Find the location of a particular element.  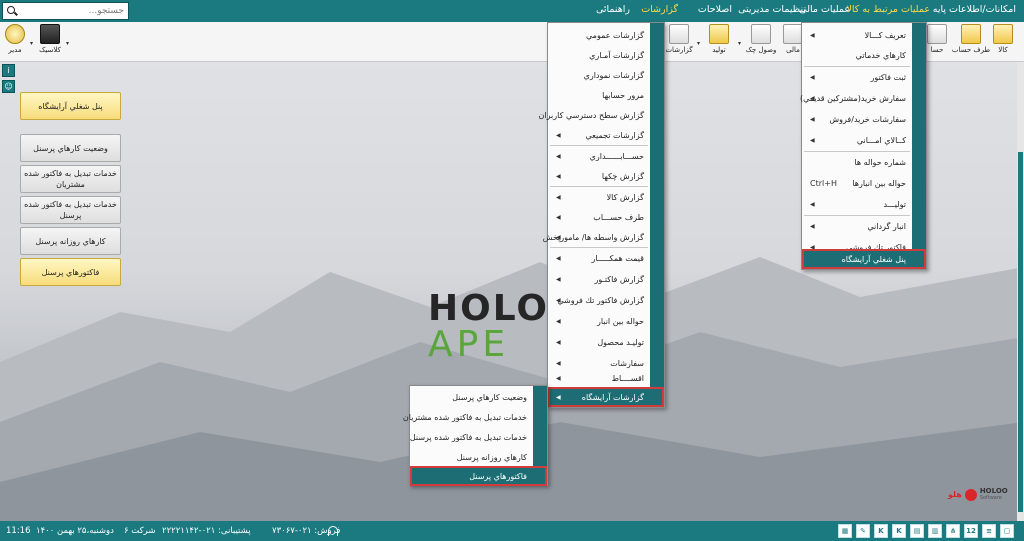

calendar-icon: 12 is located at coordinates (971, 531).